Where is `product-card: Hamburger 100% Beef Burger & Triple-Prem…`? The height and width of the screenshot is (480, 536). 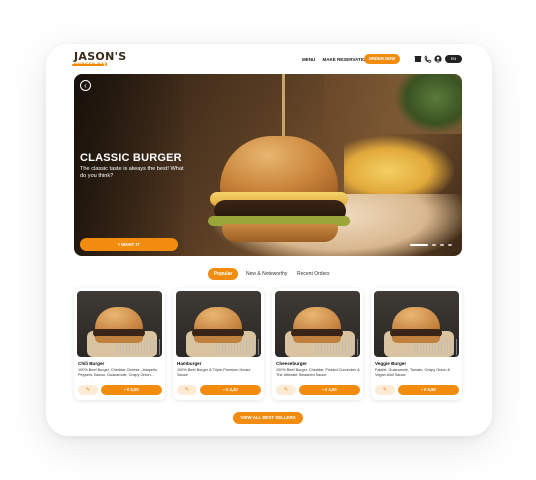
product-card: Hamburger 100% Beef Burger & Triple-Prem… is located at coordinates (218, 344).